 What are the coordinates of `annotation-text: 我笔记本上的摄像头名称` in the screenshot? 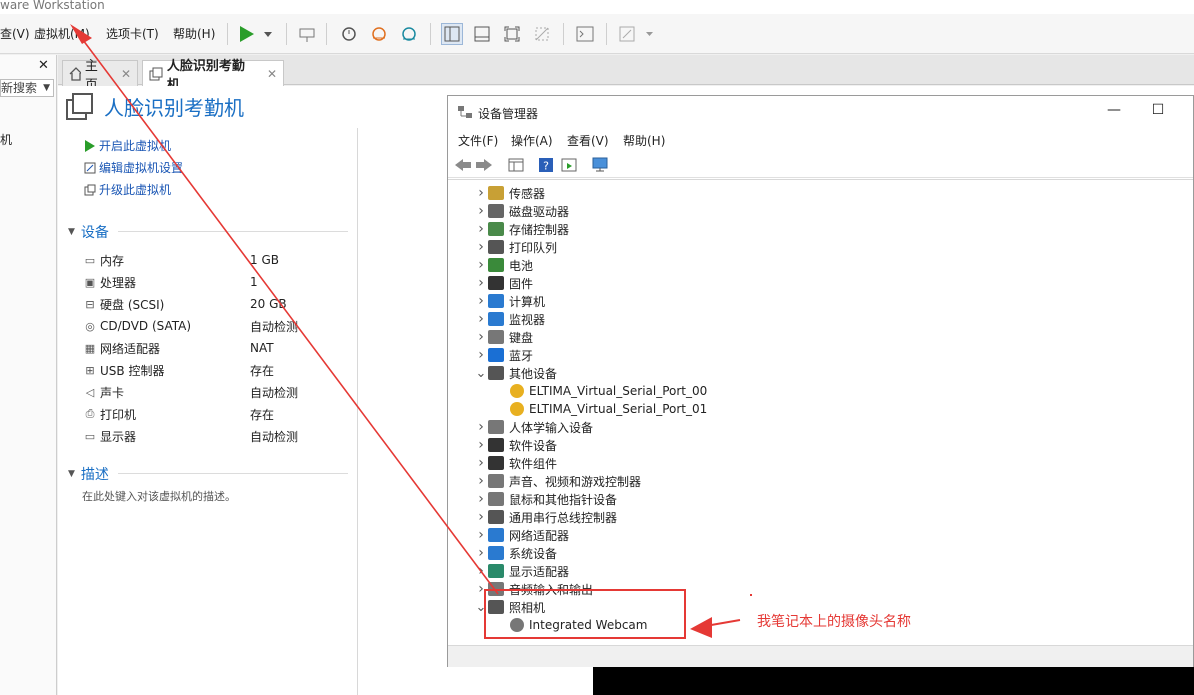 It's located at (834, 622).